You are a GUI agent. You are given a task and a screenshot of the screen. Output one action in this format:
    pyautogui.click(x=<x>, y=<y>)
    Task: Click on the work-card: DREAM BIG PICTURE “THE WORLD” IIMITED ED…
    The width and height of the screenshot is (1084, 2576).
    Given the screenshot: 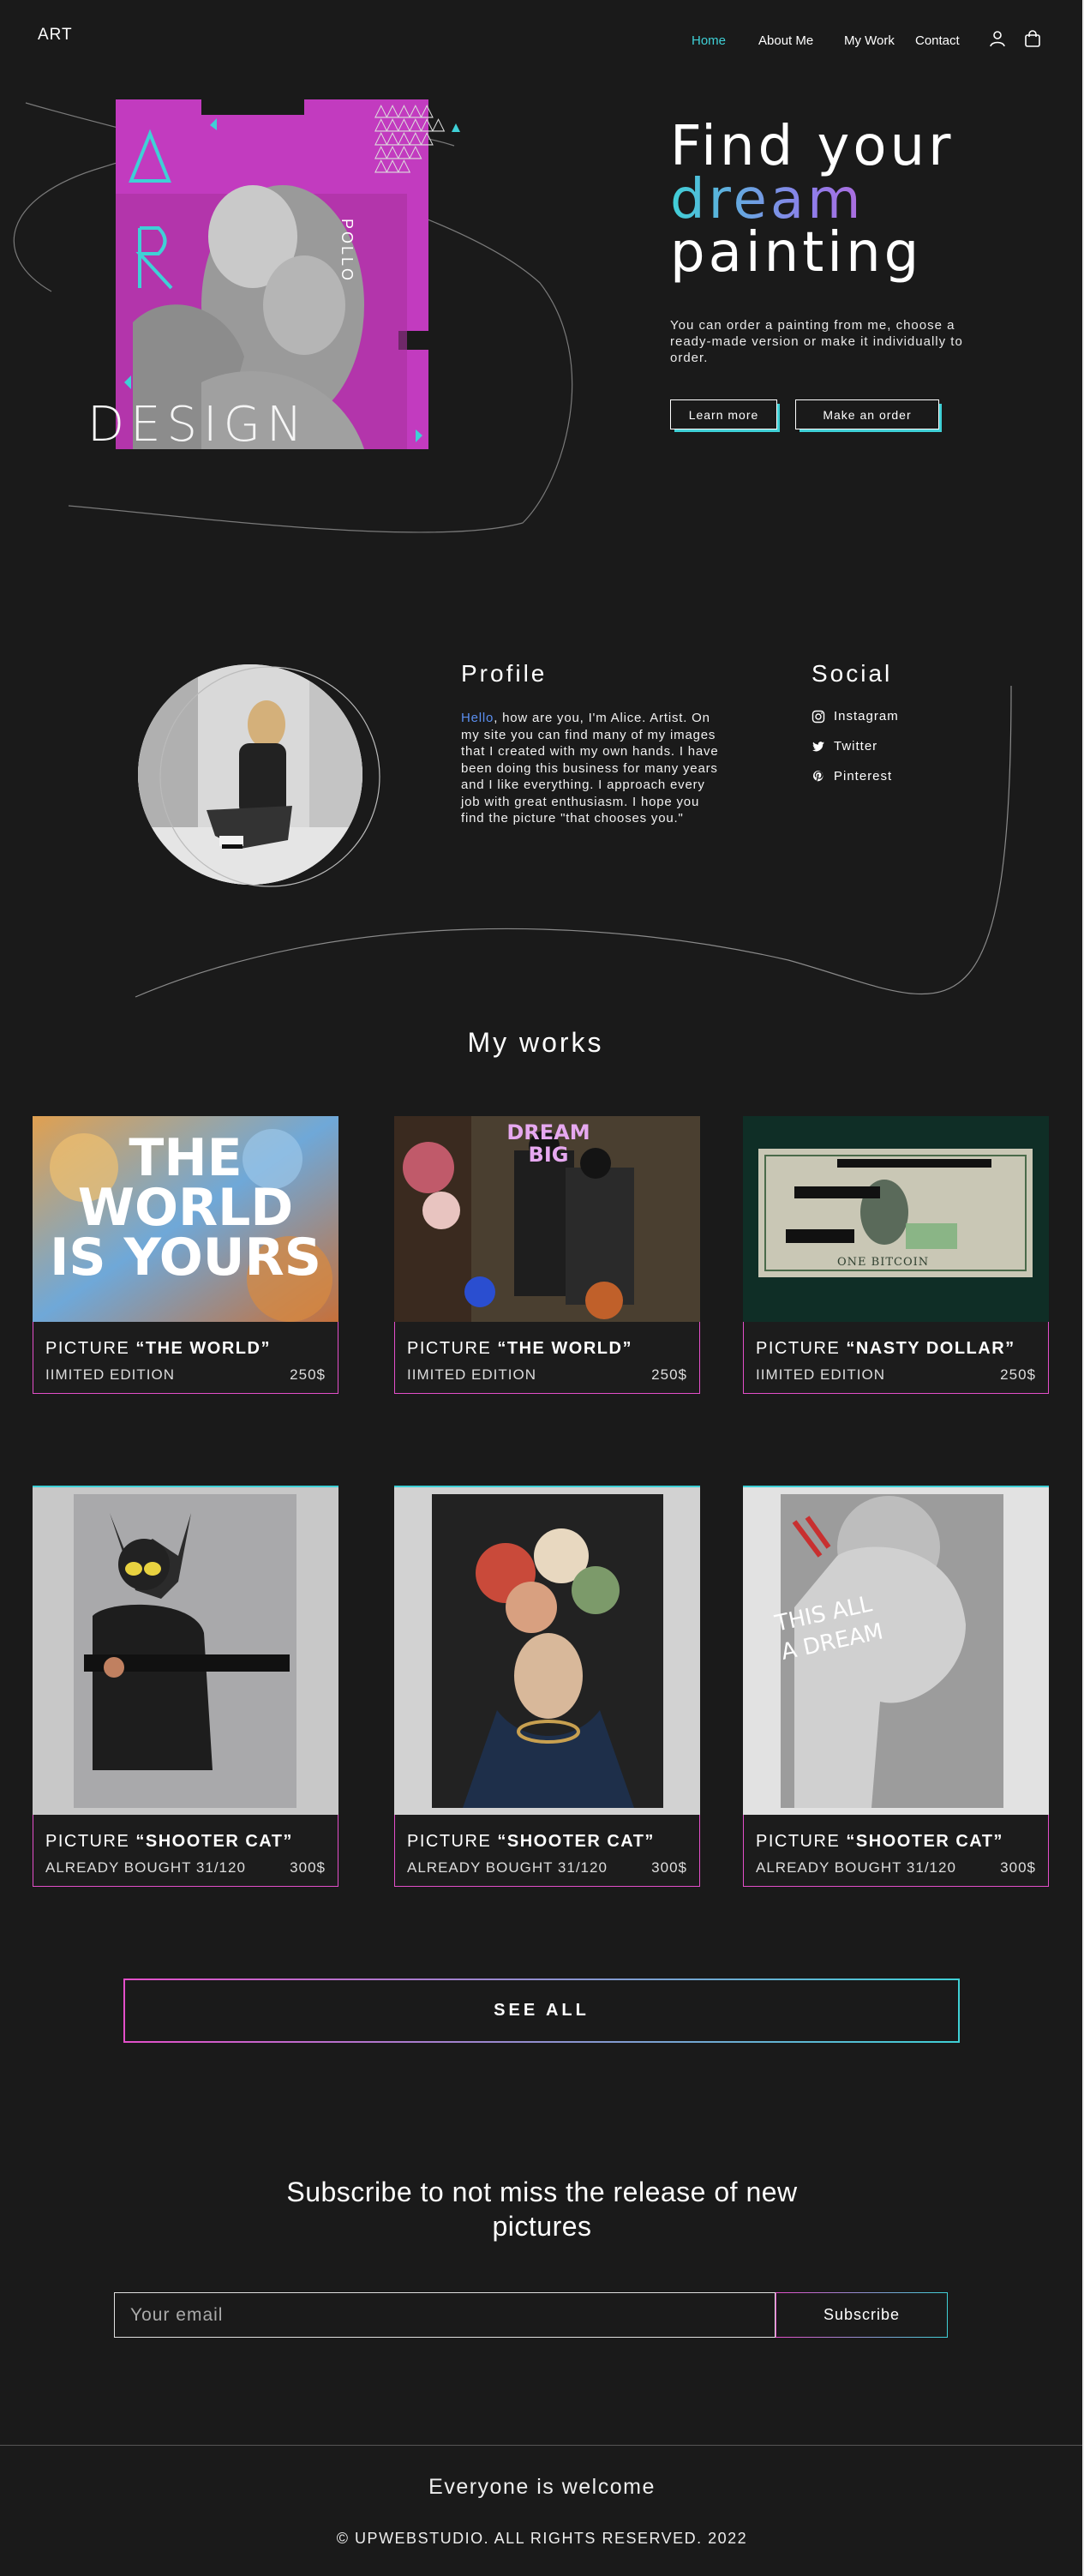 What is the action you would take?
    pyautogui.click(x=547, y=1255)
    